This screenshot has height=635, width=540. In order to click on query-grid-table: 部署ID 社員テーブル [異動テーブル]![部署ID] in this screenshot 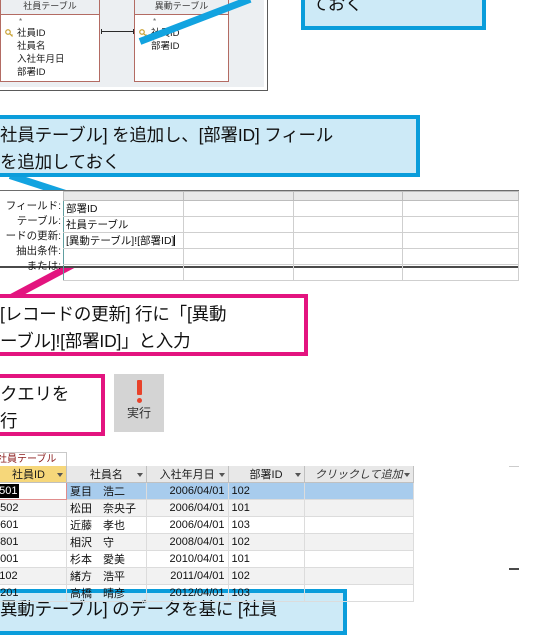, I will do `click(291, 236)`.